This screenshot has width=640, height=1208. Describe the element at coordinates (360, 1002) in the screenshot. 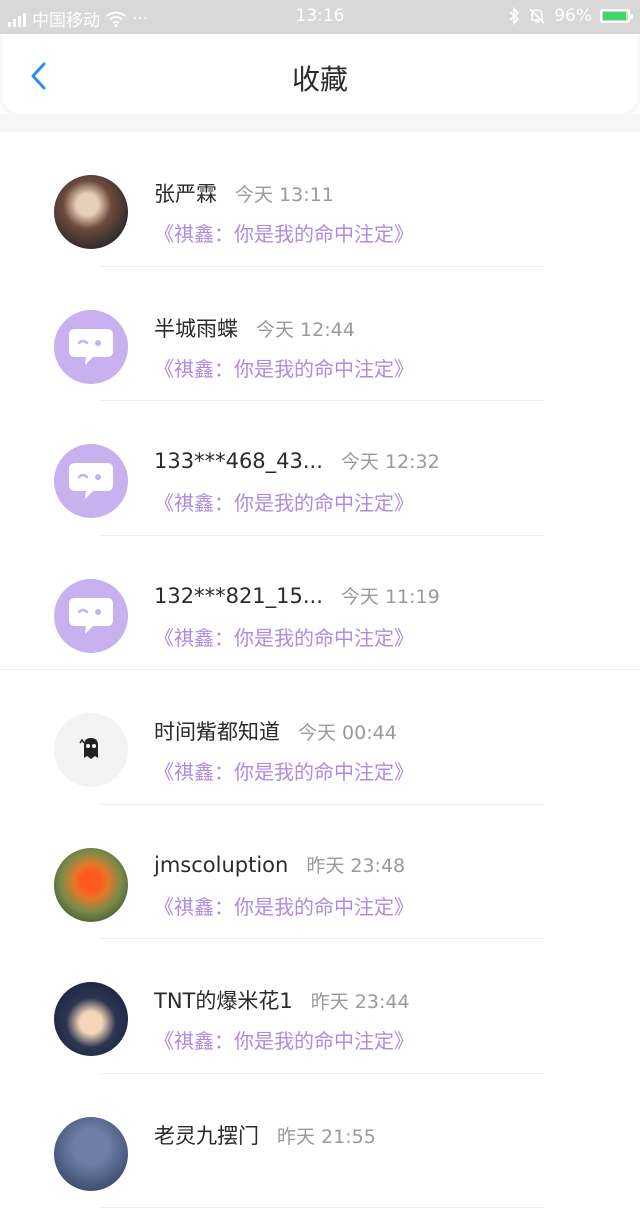

I see `timestamp: 昨天 23:44` at that location.